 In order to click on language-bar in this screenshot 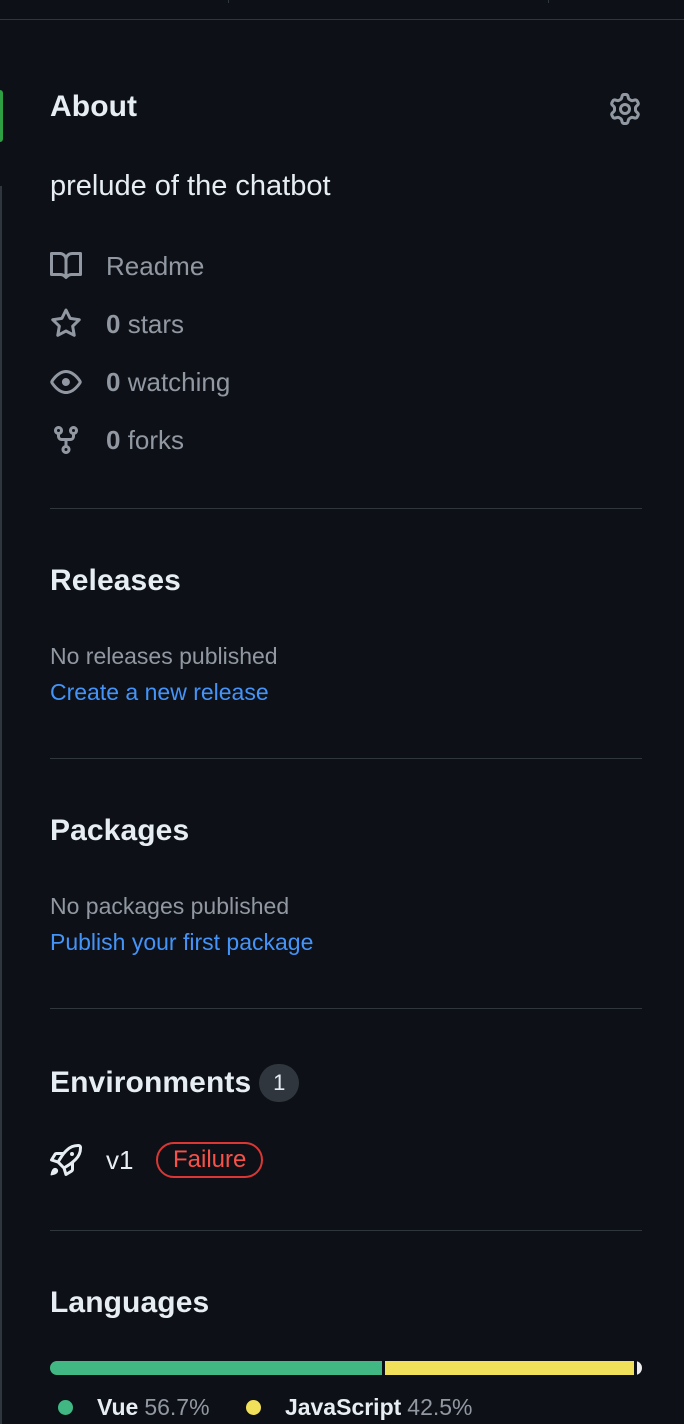, I will do `click(346, 1368)`.